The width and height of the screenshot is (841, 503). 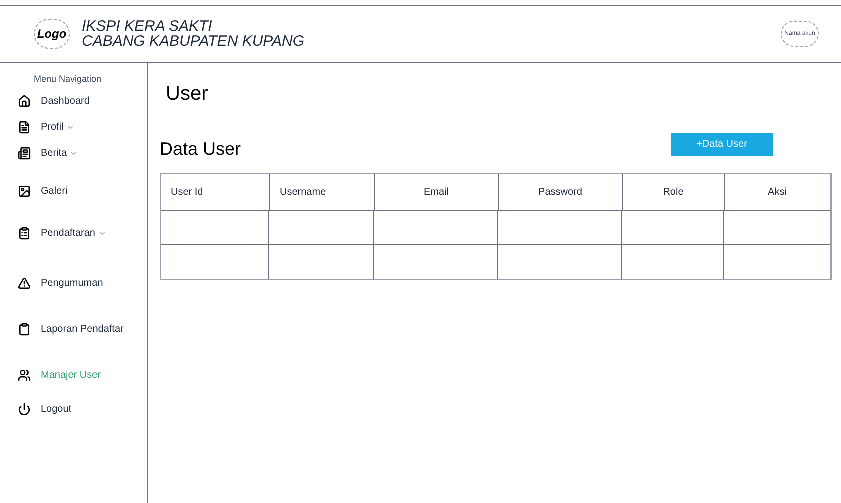 I want to click on sidebar-item: Profil, so click(x=48, y=127).